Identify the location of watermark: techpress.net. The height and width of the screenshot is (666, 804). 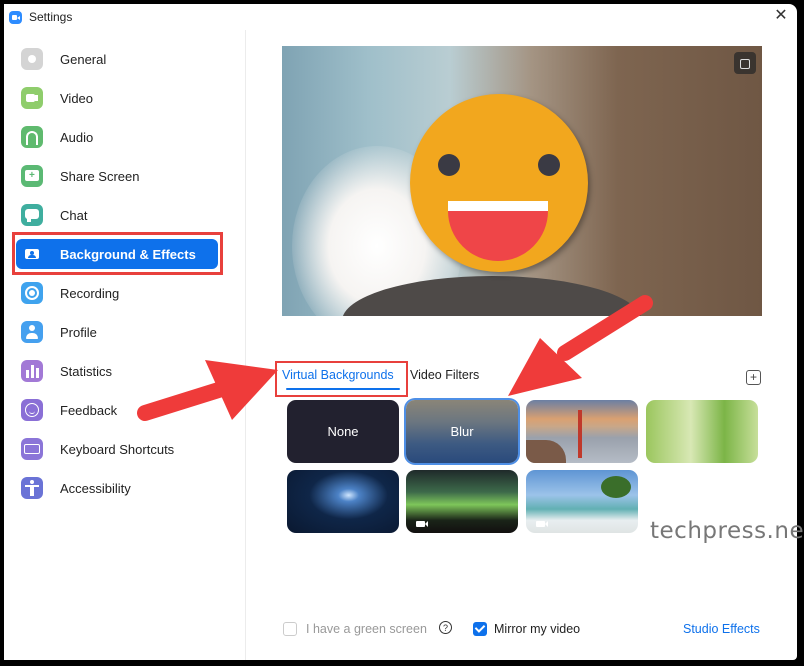
(727, 531).